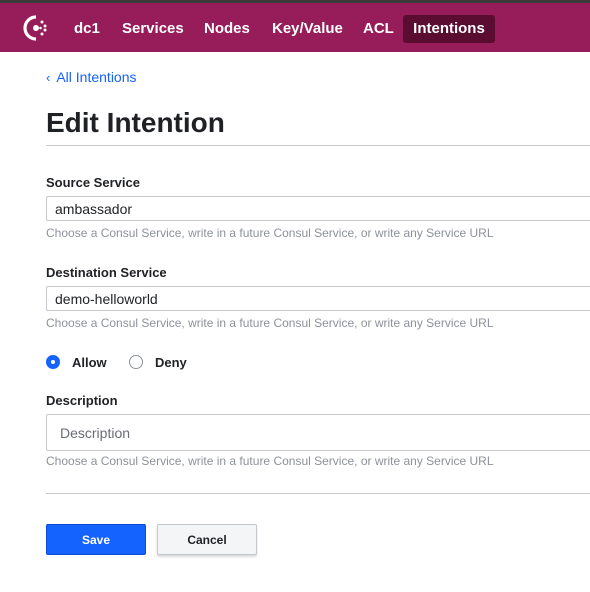 This screenshot has height=592, width=590. I want to click on allow-radio-label: Allow, so click(89, 362).